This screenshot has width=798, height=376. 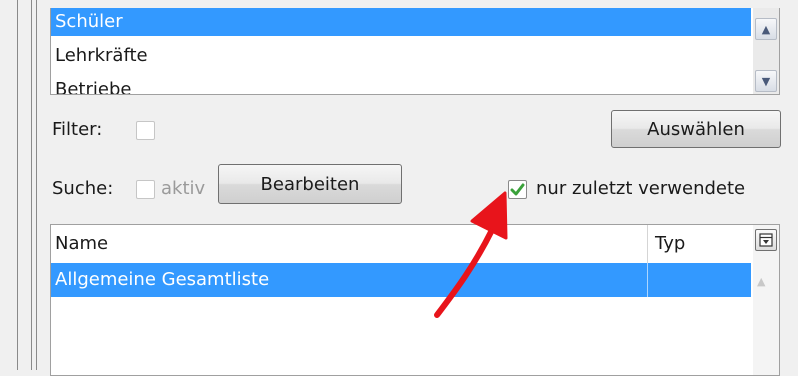 I want to click on edit-button: Bearbeiten, so click(x=310, y=184).